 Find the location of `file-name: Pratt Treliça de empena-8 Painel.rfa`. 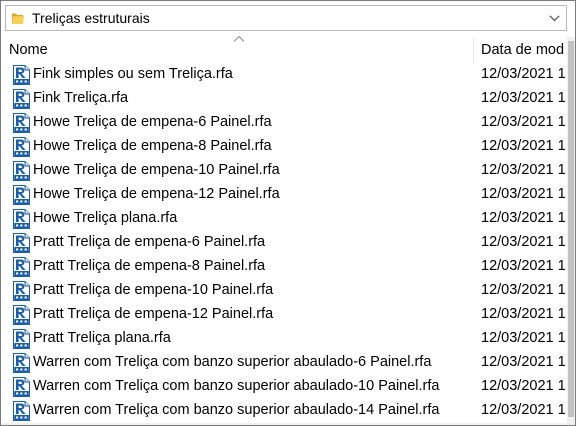

file-name: Pratt Treliça de empena-8 Painel.rfa is located at coordinates (149, 266).